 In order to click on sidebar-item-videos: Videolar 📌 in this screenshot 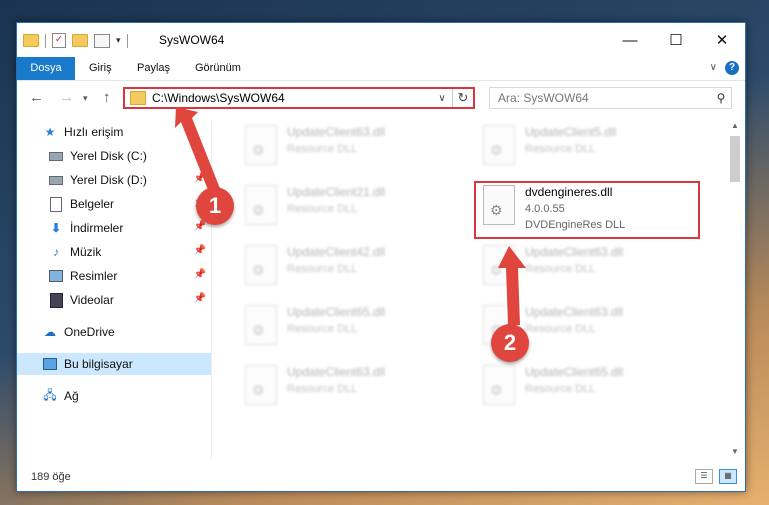, I will do `click(114, 300)`.